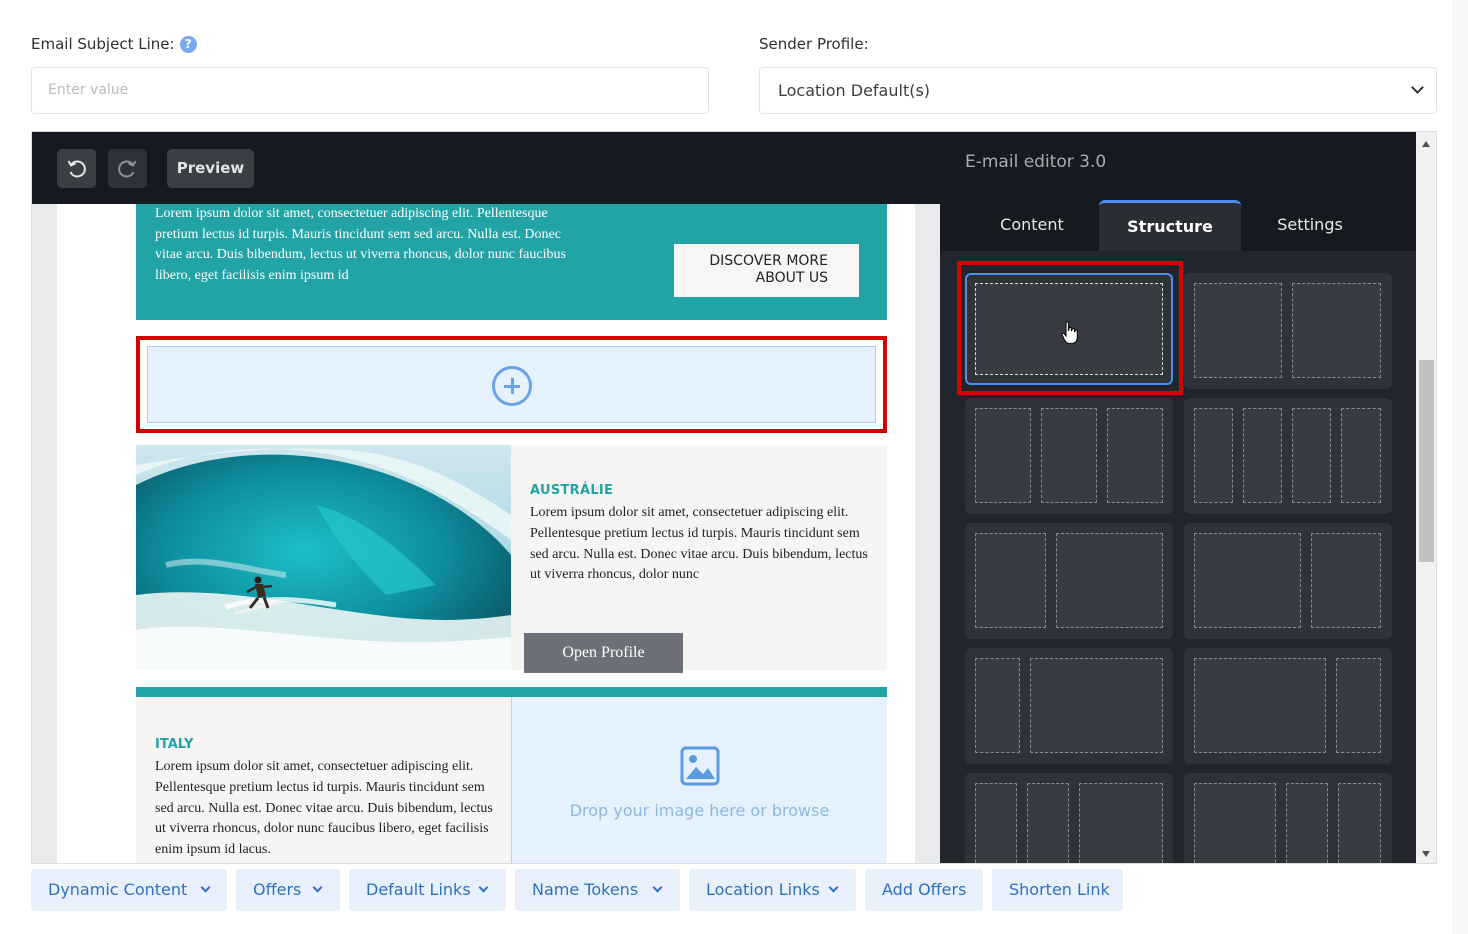  I want to click on add-offers-button: Add Offers, so click(924, 890).